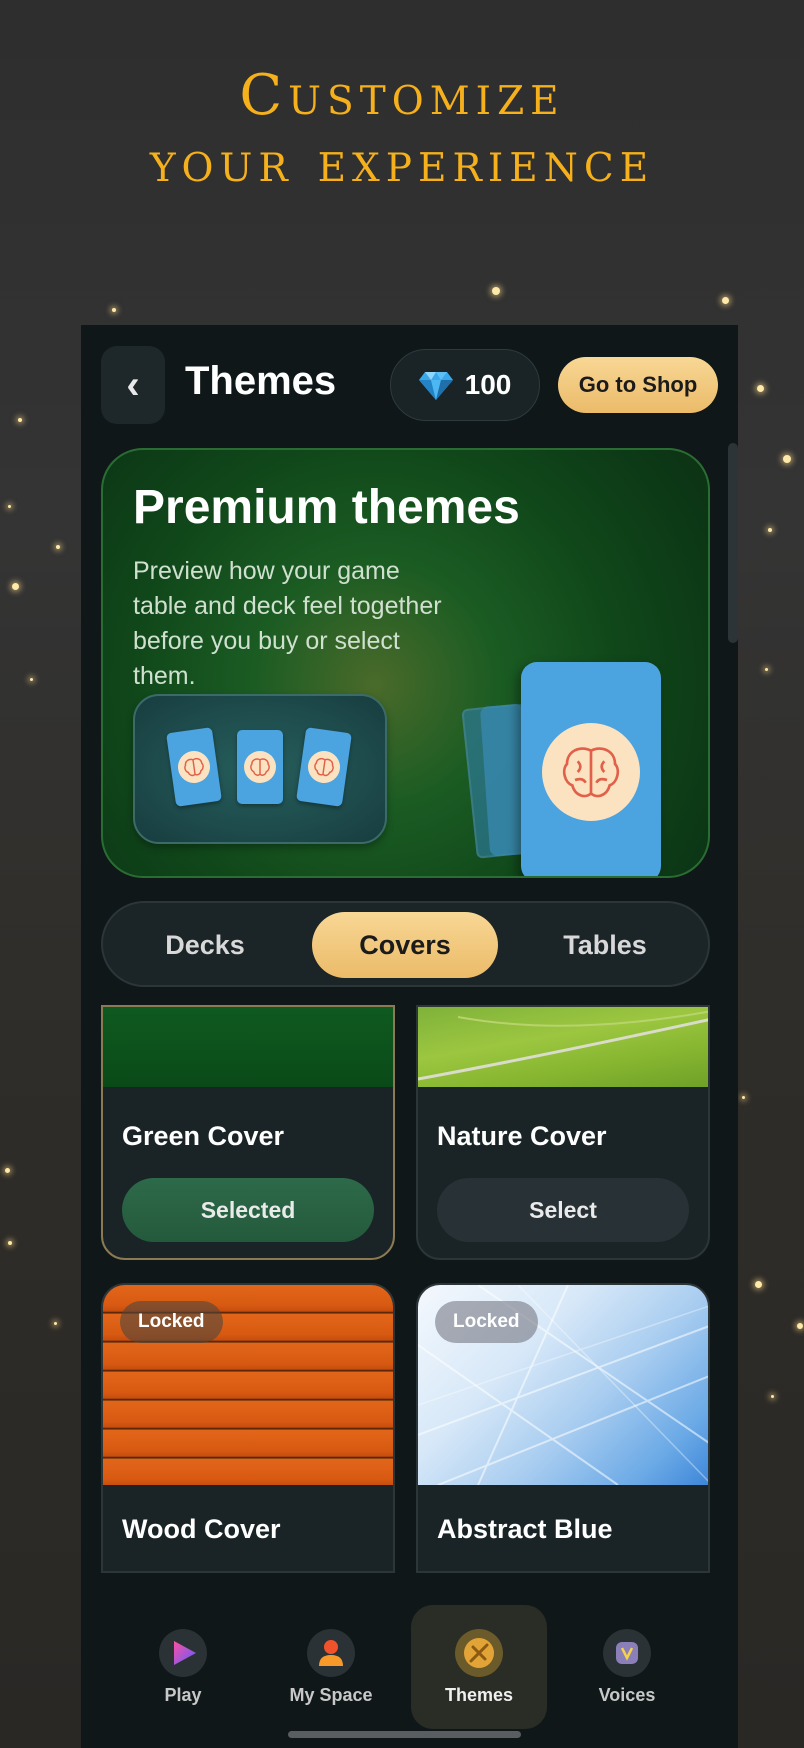 The image size is (804, 1748). I want to click on cover-card-green: Green Cover Selected, so click(248, 1132).